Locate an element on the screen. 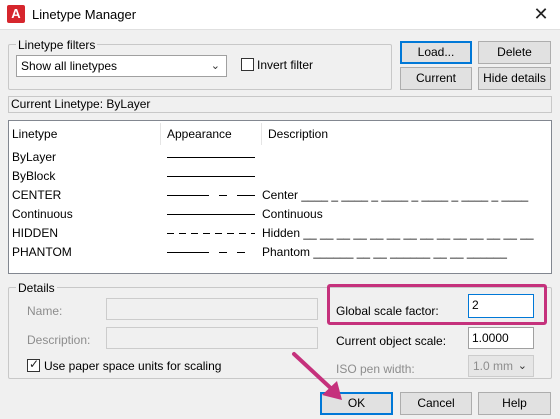 Image resolution: width=560 pixels, height=419 pixels. global-scale-label: Global scale factor: is located at coordinates (387, 311).